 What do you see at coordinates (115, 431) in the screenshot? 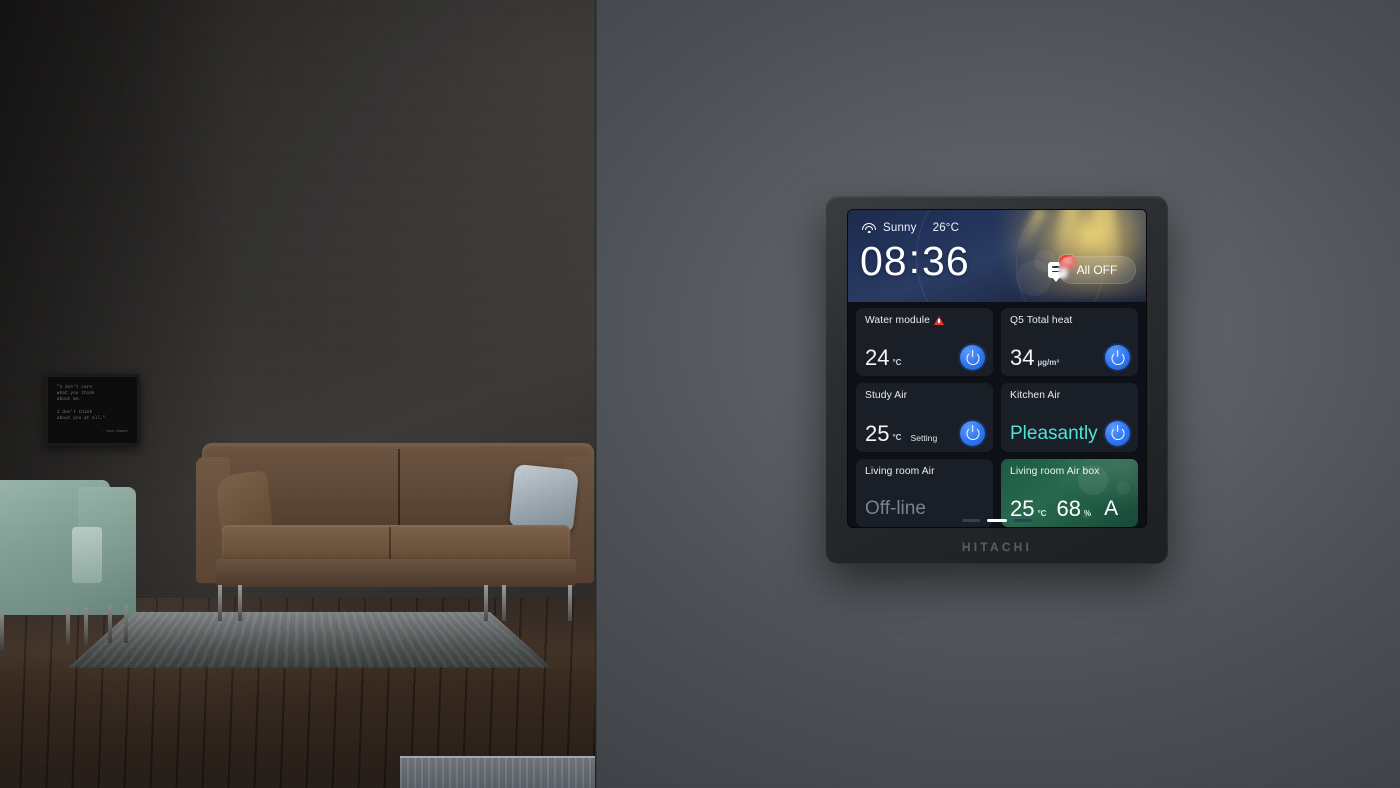
I see `quote-author: - Coco Chanel` at bounding box center [115, 431].